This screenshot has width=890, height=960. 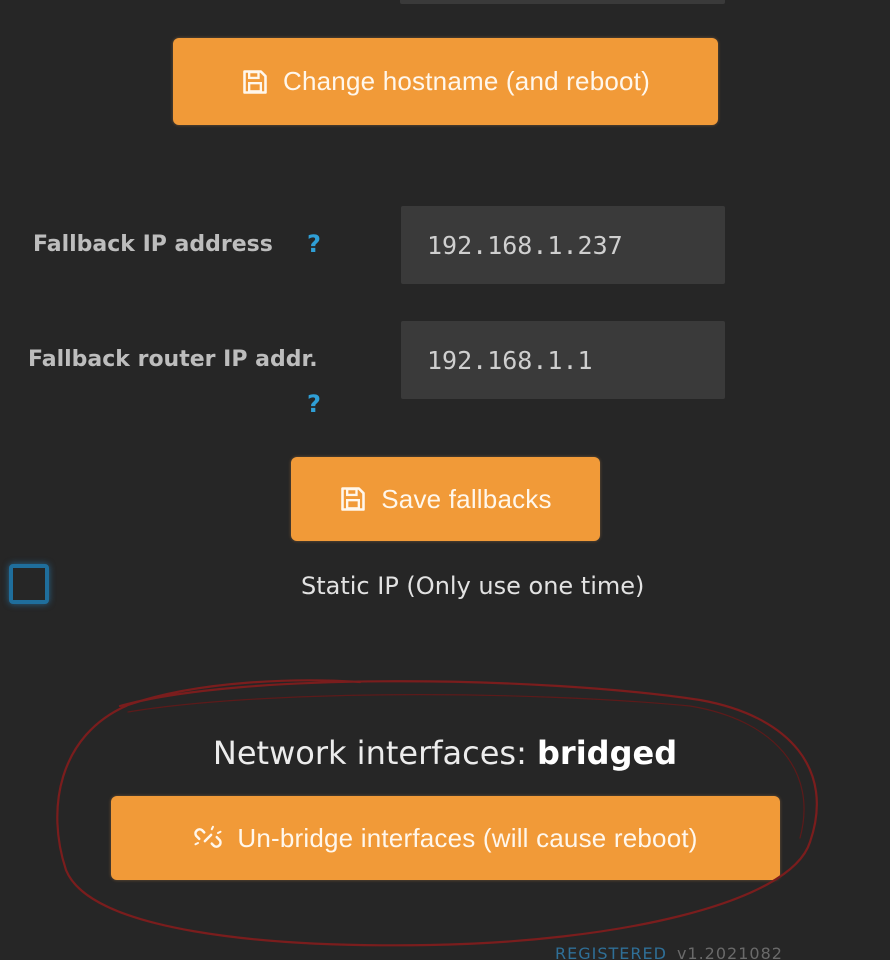 What do you see at coordinates (29, 584) in the screenshot?
I see `static-ip-checkbox` at bounding box center [29, 584].